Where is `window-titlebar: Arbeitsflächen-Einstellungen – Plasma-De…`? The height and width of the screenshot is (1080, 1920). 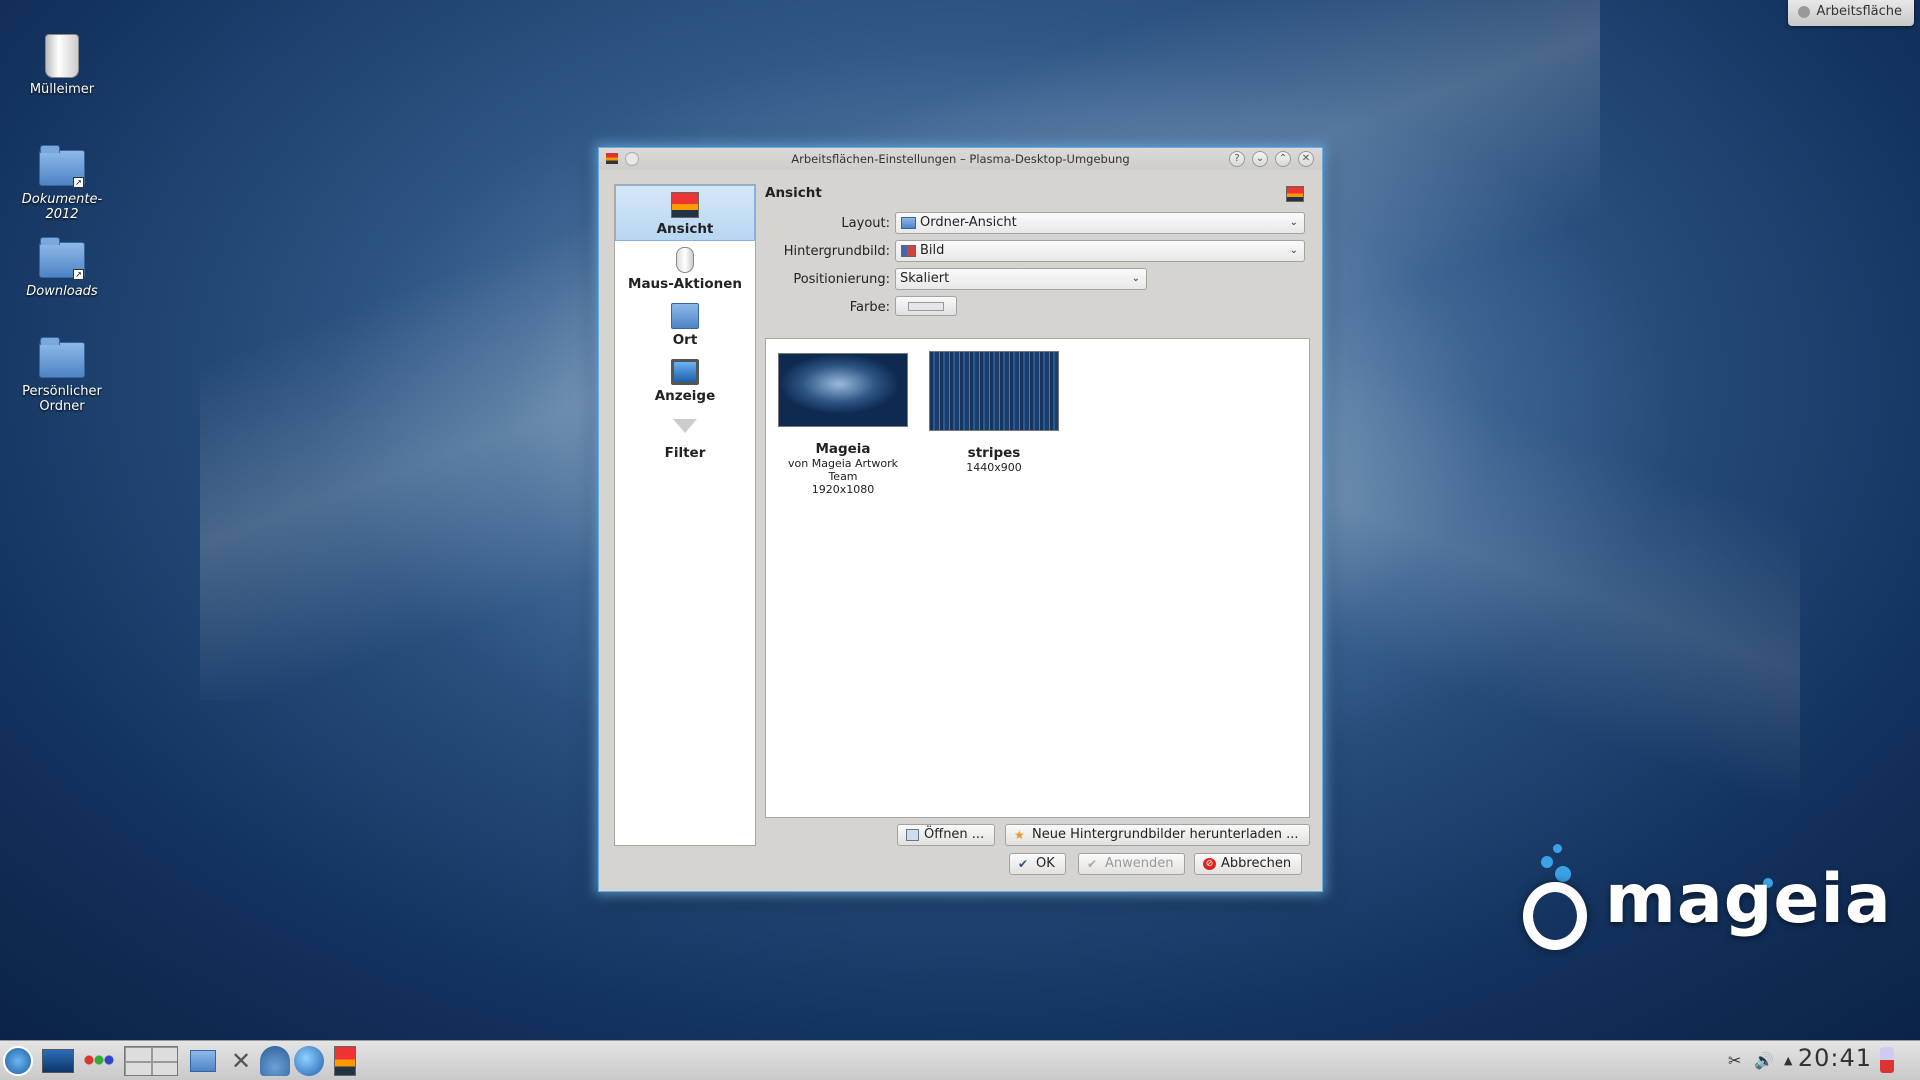 window-titlebar: Arbeitsflächen-Einstellungen – Plasma-De… is located at coordinates (960, 159).